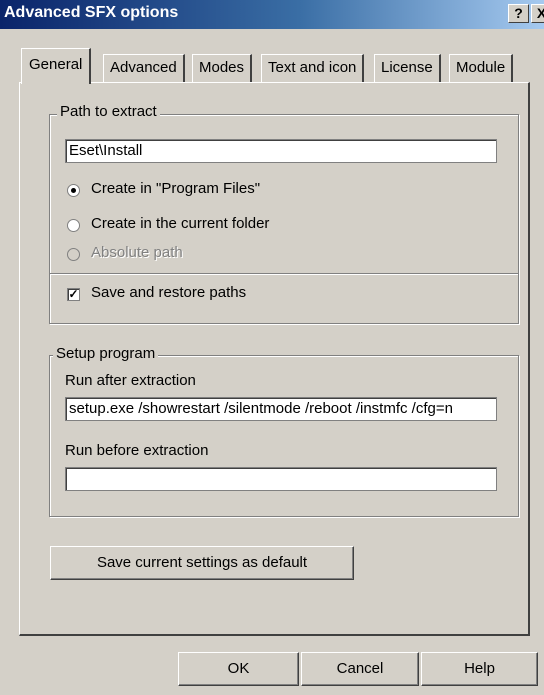 This screenshot has height=695, width=544. I want to click on run-before-label: Run before extraction, so click(137, 450).